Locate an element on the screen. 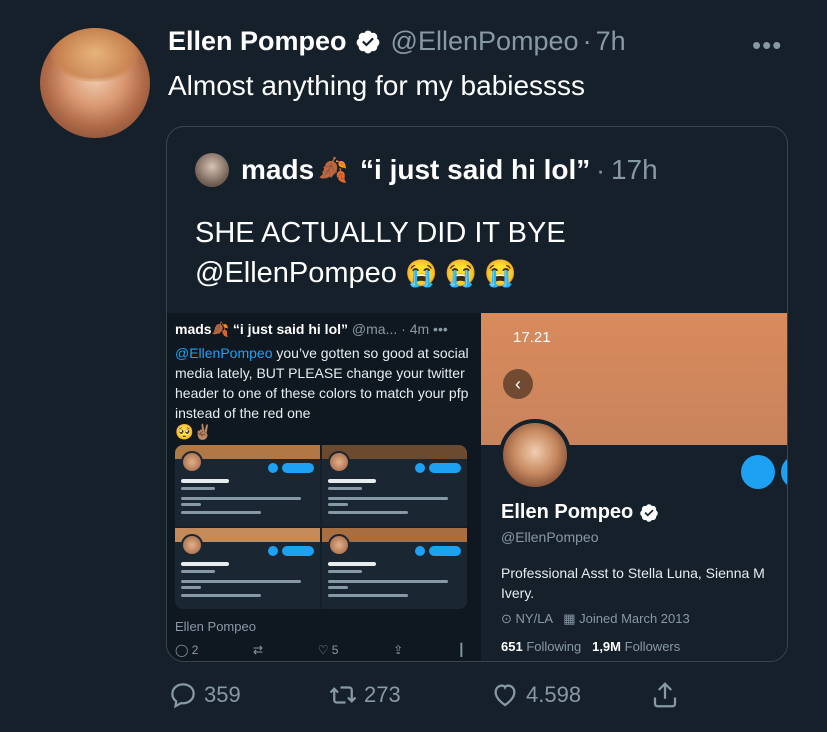 This screenshot has height=732, width=827. screenshot-emoji: 🥺✌🏽 is located at coordinates (194, 432).